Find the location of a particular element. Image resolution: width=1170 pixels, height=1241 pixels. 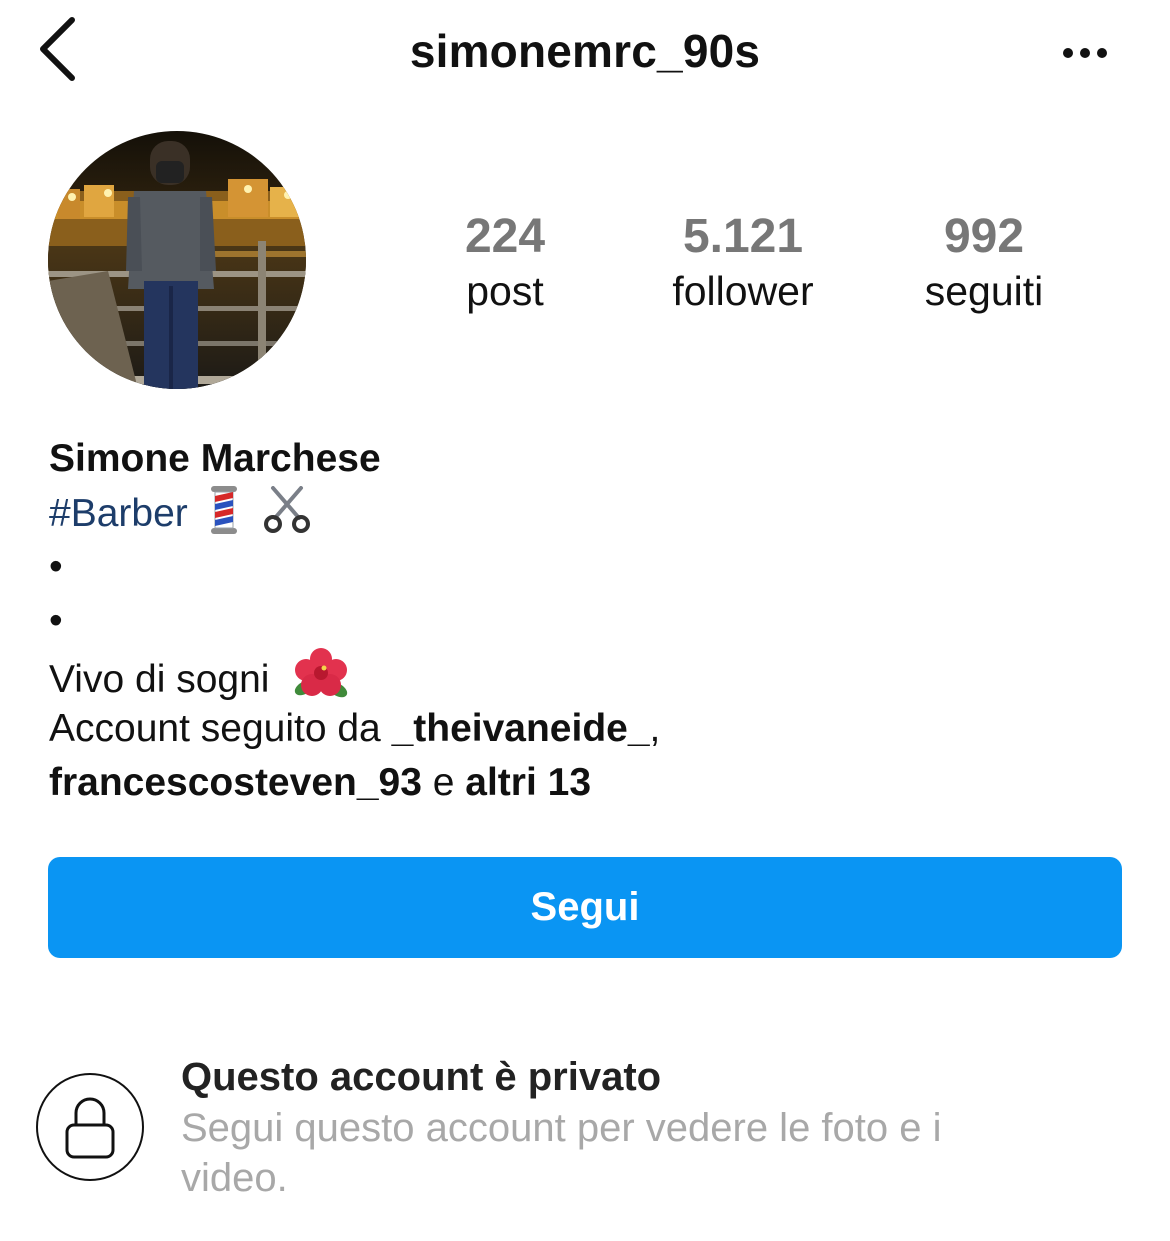

profile-avatar is located at coordinates (177, 260).